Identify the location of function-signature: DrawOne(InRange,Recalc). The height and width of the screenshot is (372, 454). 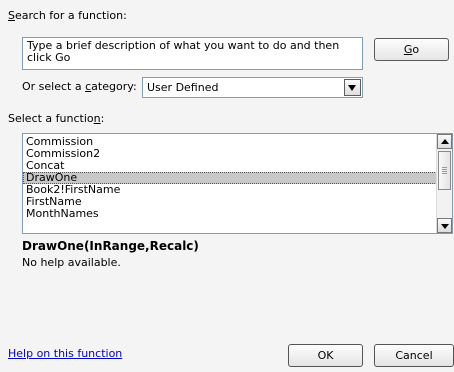
(110, 246).